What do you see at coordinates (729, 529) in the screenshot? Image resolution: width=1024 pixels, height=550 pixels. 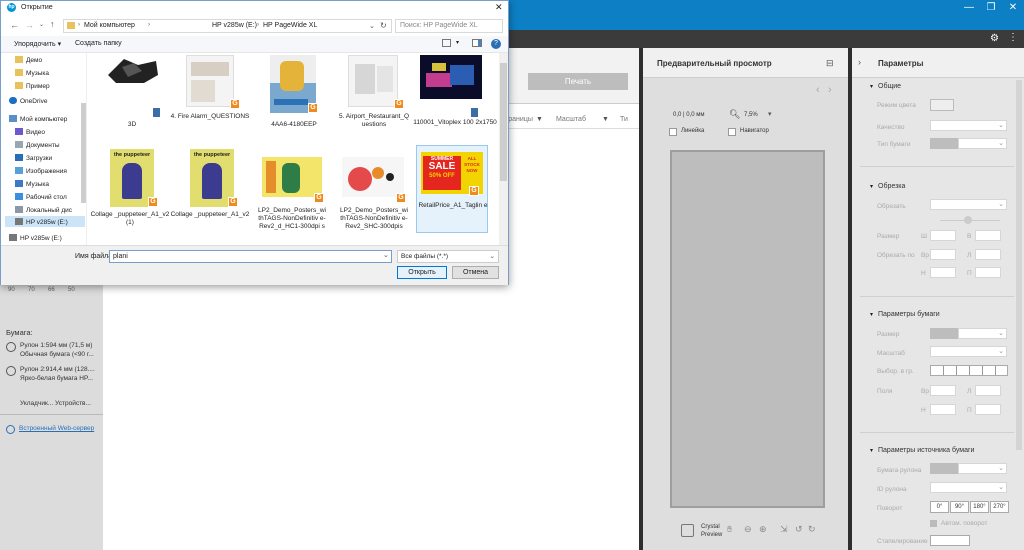 I see `pan-hand-icon: ✋︎` at bounding box center [729, 529].